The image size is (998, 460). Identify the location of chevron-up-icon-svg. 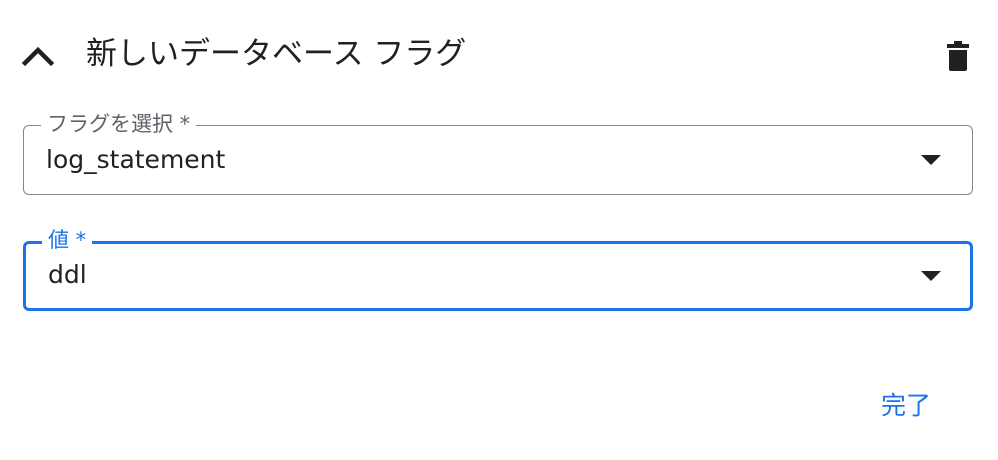
(38, 56).